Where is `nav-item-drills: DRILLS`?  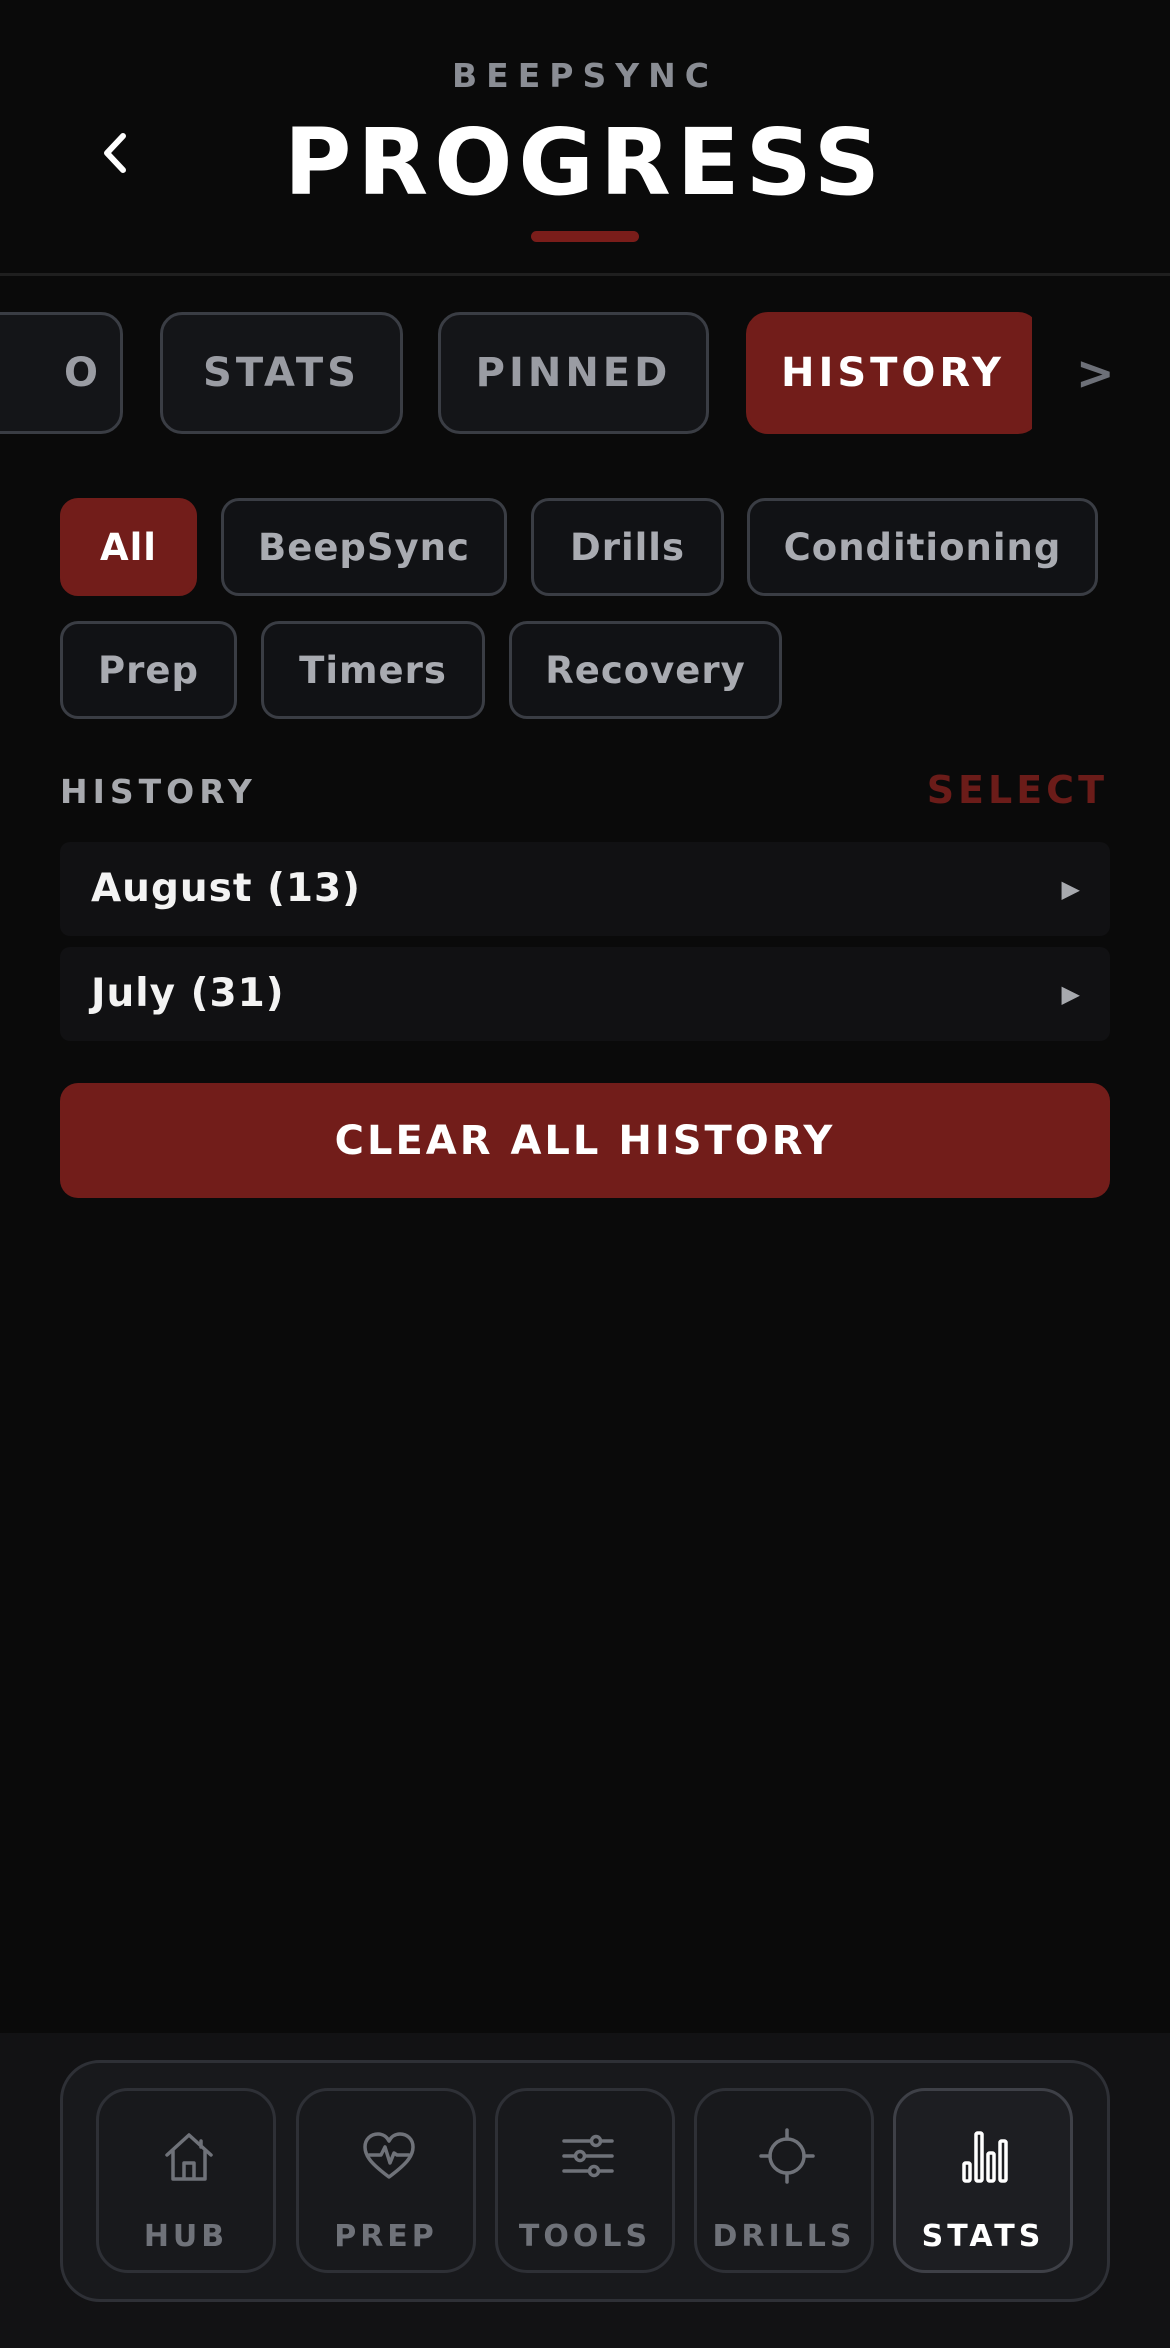
nav-item-drills: DRILLS is located at coordinates (784, 2180).